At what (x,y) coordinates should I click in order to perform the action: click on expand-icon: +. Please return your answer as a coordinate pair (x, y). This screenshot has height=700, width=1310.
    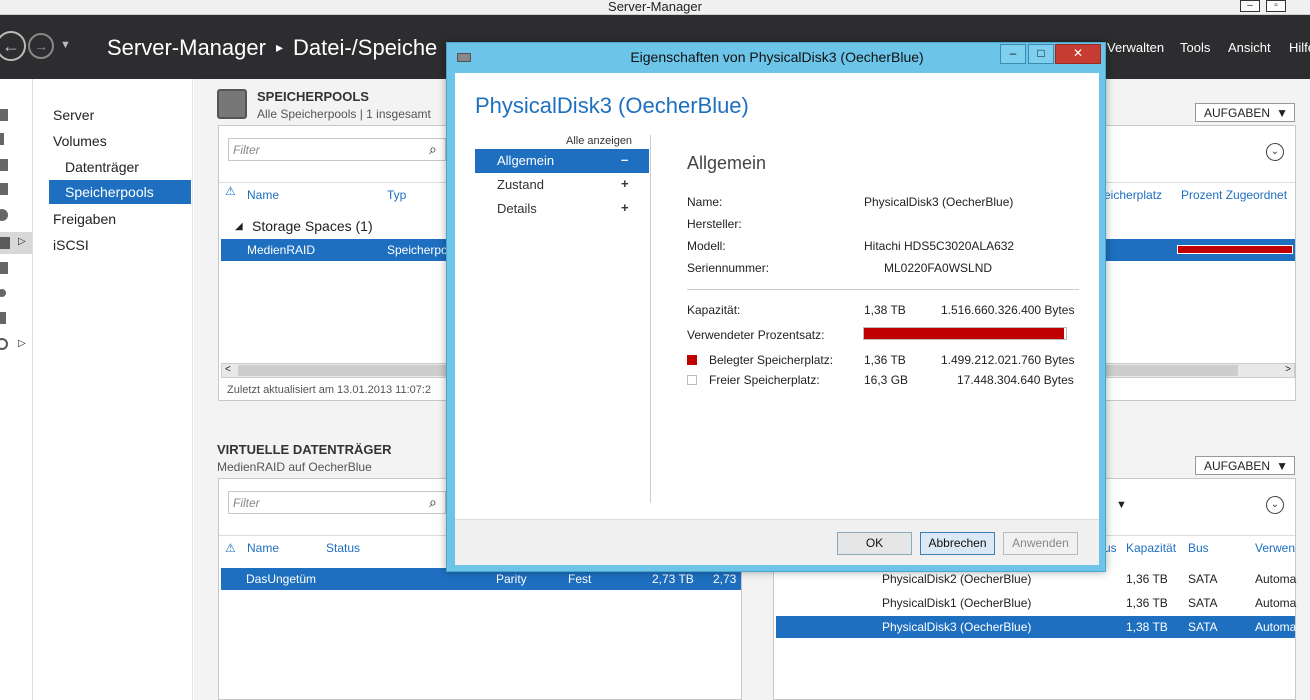
    Looking at the image, I should click on (625, 207).